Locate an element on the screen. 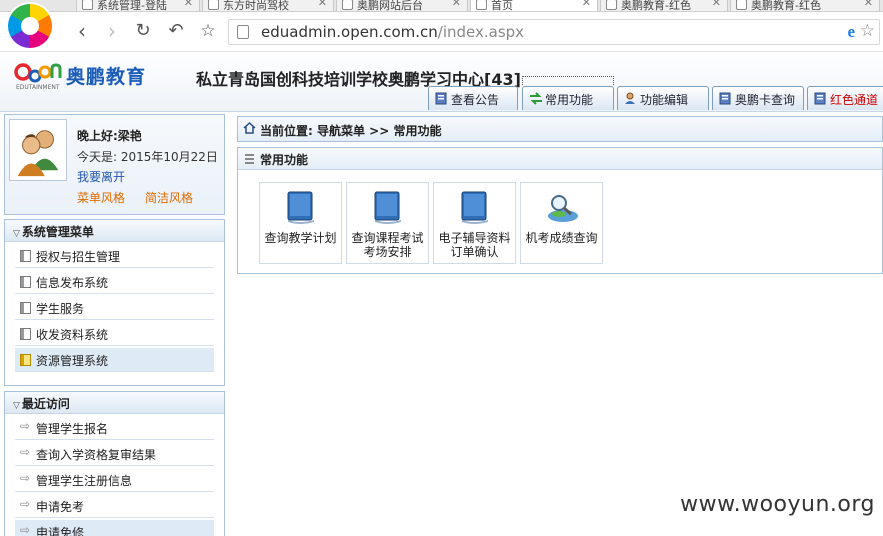 Image resolution: width=883 pixels, height=536 pixels. menu-item-authorization: 授权与招生管理 is located at coordinates (114, 256).